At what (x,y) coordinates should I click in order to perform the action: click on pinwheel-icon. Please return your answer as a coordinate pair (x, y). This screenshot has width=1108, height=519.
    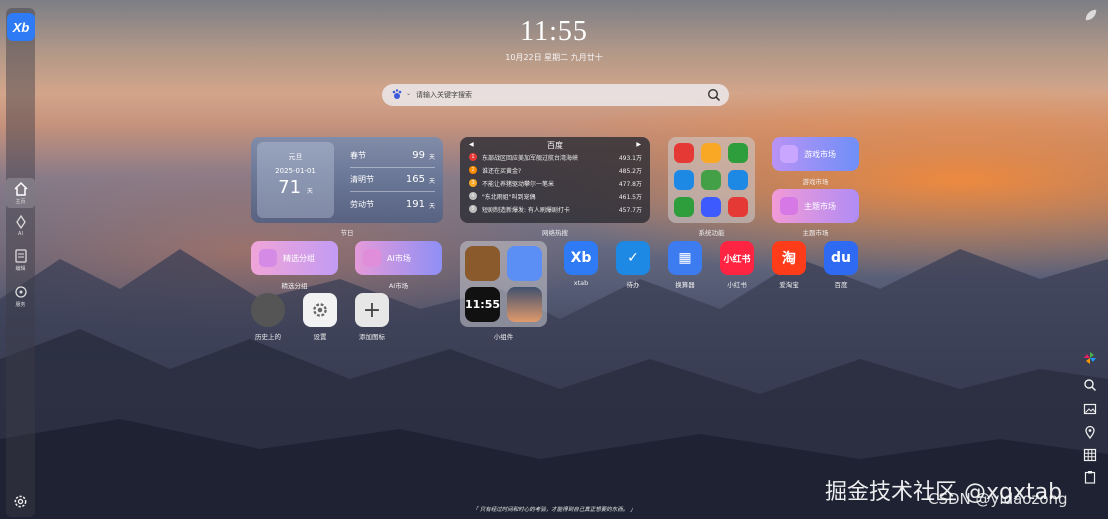
    Looking at the image, I should click on (1090, 358).